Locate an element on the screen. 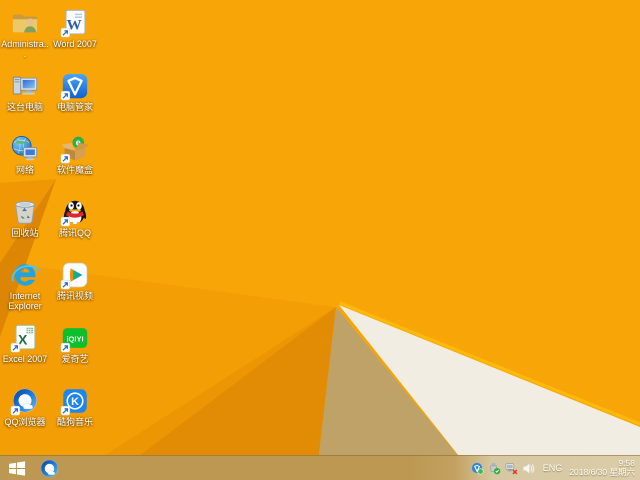  ie-e-icon is located at coordinates (25, 275).